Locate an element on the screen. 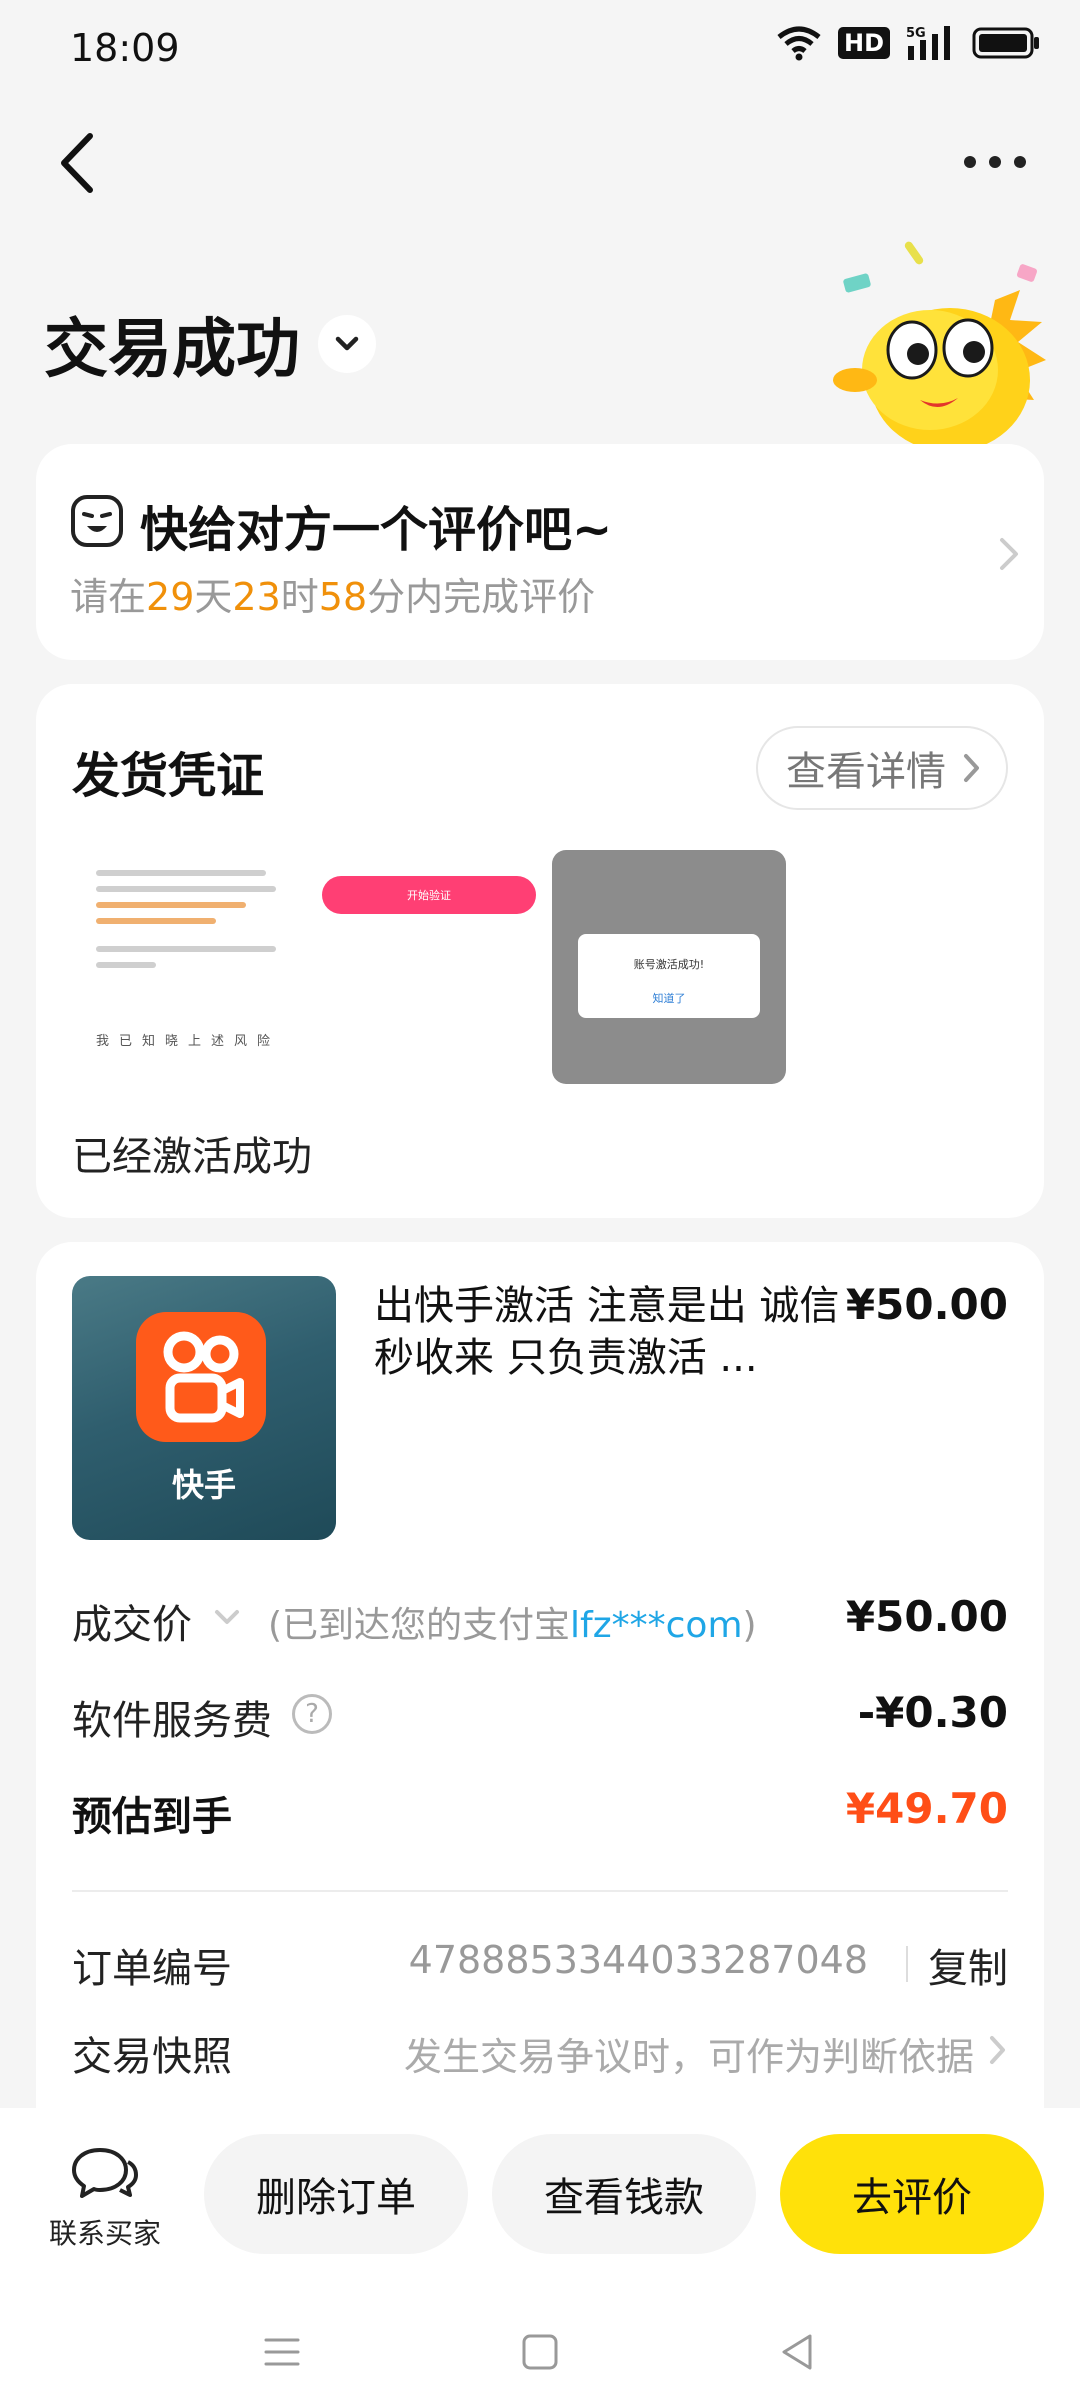  estimated-income-label: 预估到手 is located at coordinates (152, 1817).